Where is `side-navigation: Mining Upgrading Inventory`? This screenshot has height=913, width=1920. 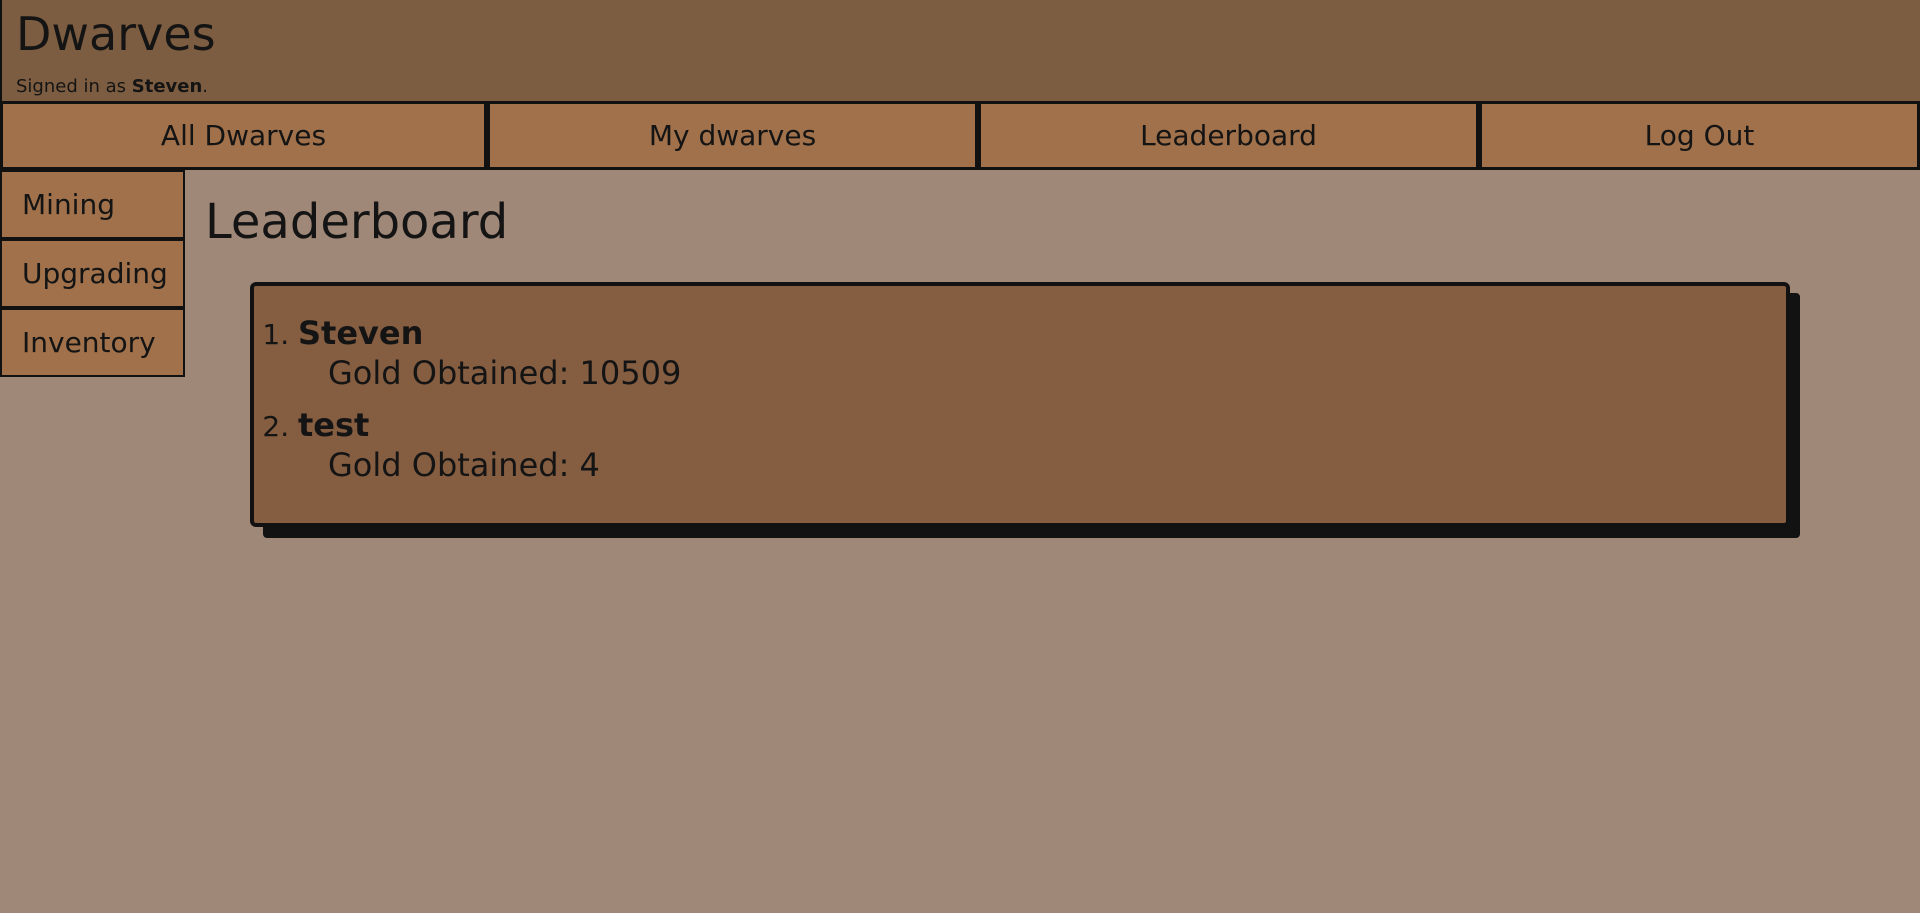 side-navigation: Mining Upgrading Inventory is located at coordinates (92, 273).